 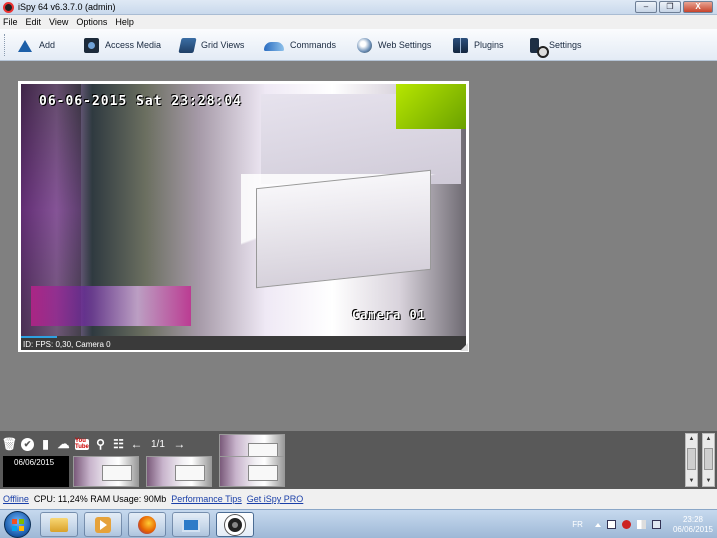 What do you see at coordinates (597, 524) in the screenshot?
I see `show-hidden-icons-icon` at bounding box center [597, 524].